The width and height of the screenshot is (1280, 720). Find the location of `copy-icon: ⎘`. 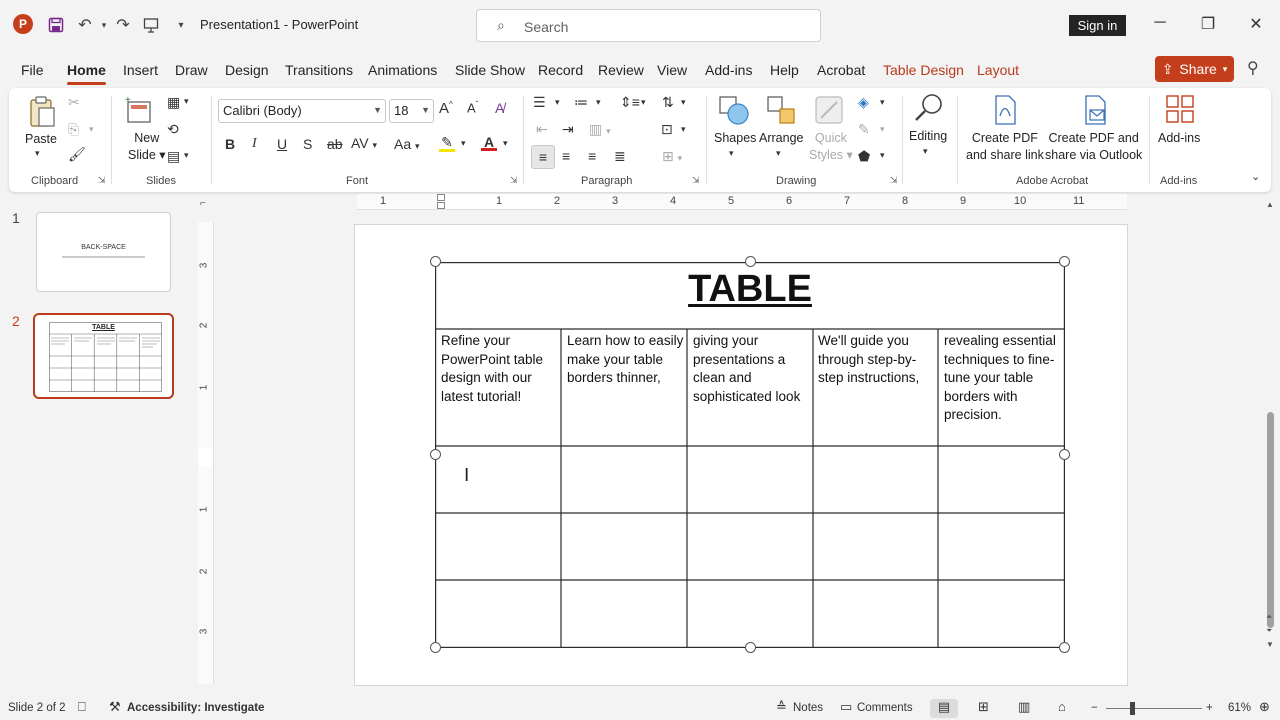

copy-icon: ⎘ is located at coordinates (73, 129).